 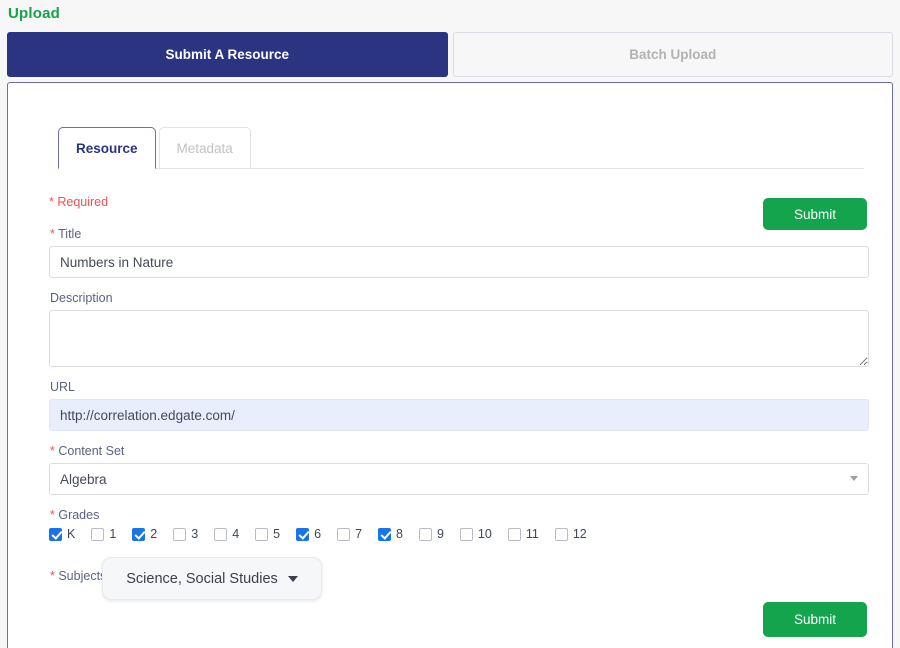 What do you see at coordinates (459, 581) in the screenshot?
I see `subjects-row: * Subjects Science, Social Studies` at bounding box center [459, 581].